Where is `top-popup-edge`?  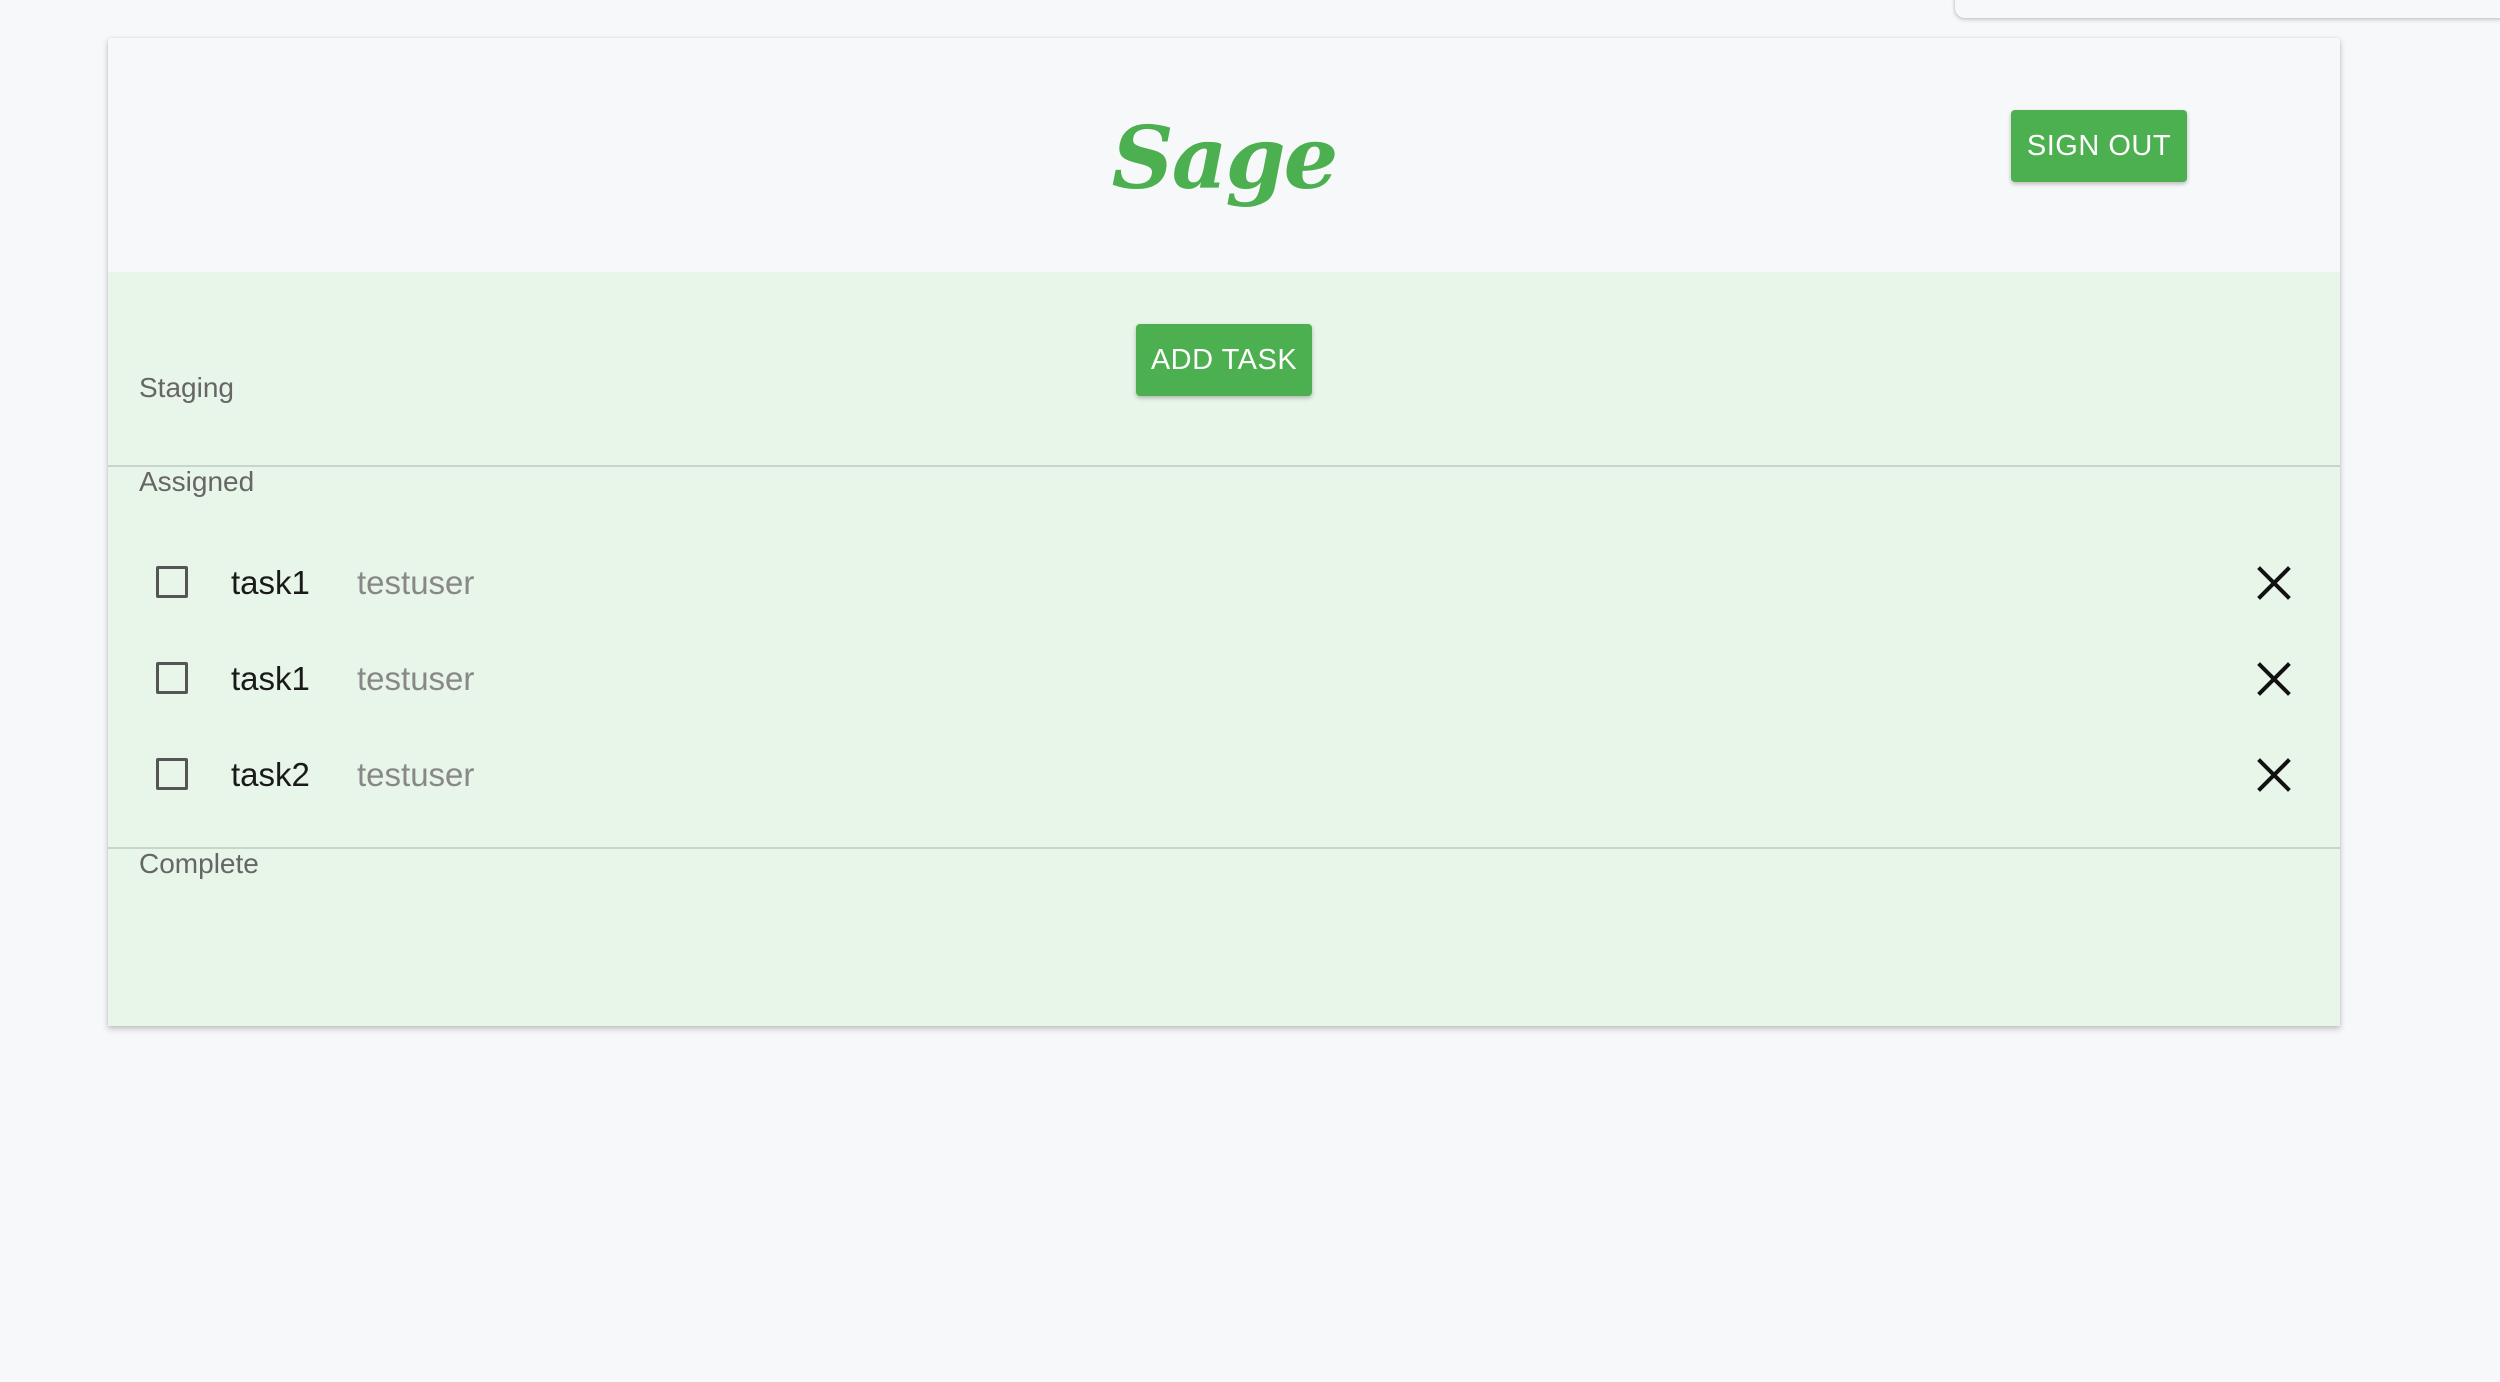
top-popup-edge is located at coordinates (2227, 9).